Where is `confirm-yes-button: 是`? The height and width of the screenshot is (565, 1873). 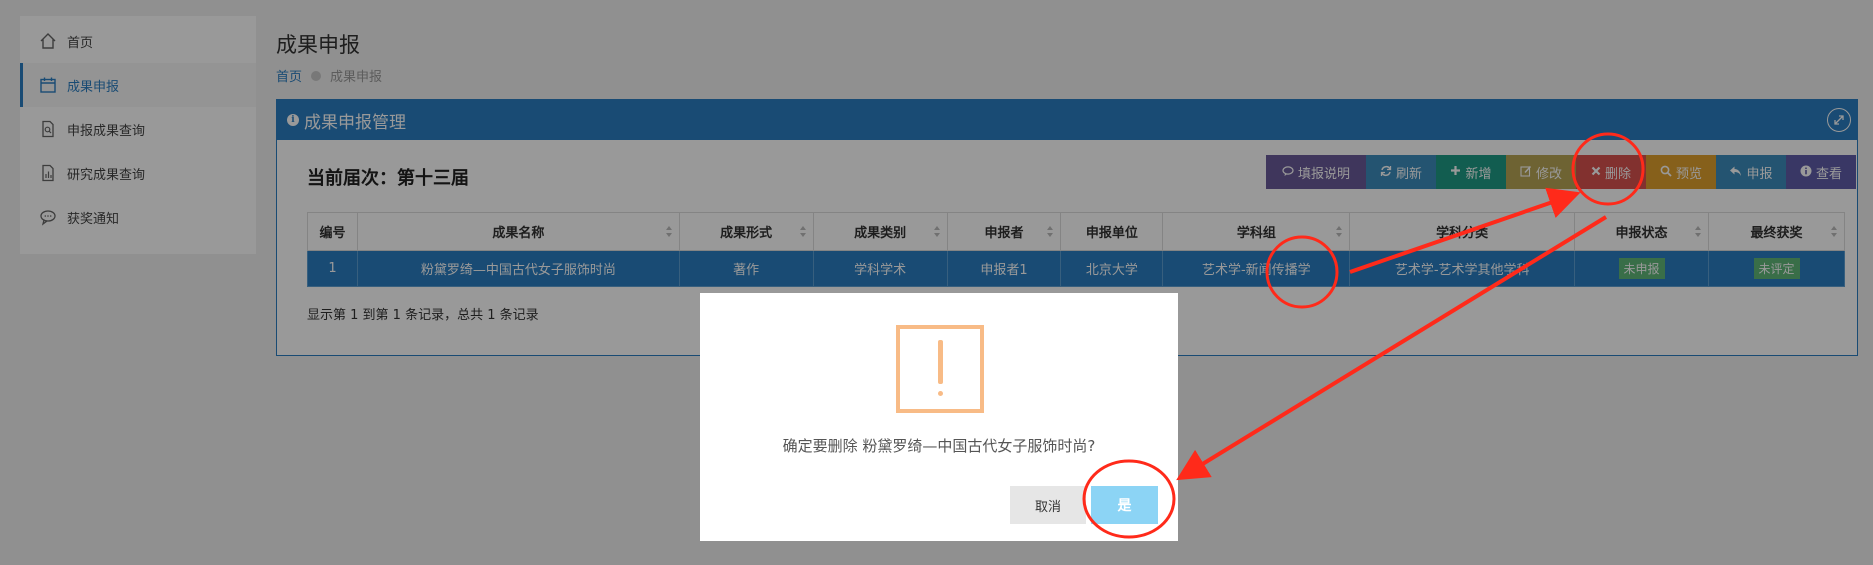
confirm-yes-button: 是 is located at coordinates (1124, 505).